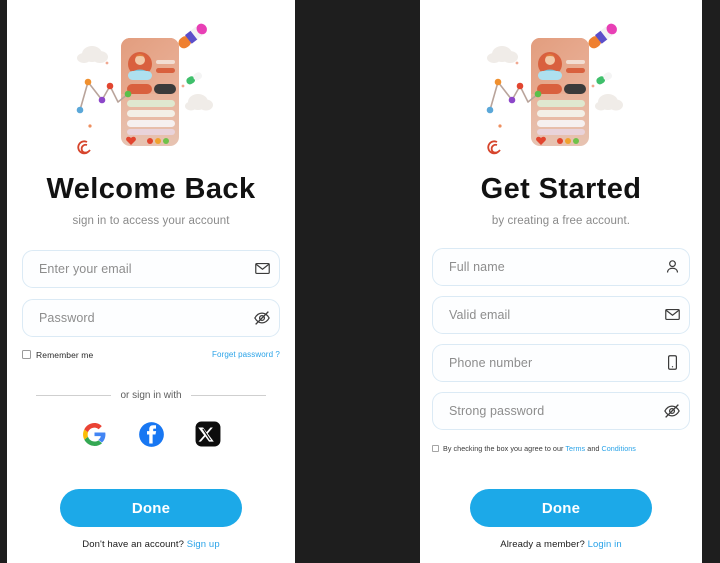 This screenshot has width=720, height=563. Describe the element at coordinates (561, 266) in the screenshot. I see `full-name-field: Full name` at that location.